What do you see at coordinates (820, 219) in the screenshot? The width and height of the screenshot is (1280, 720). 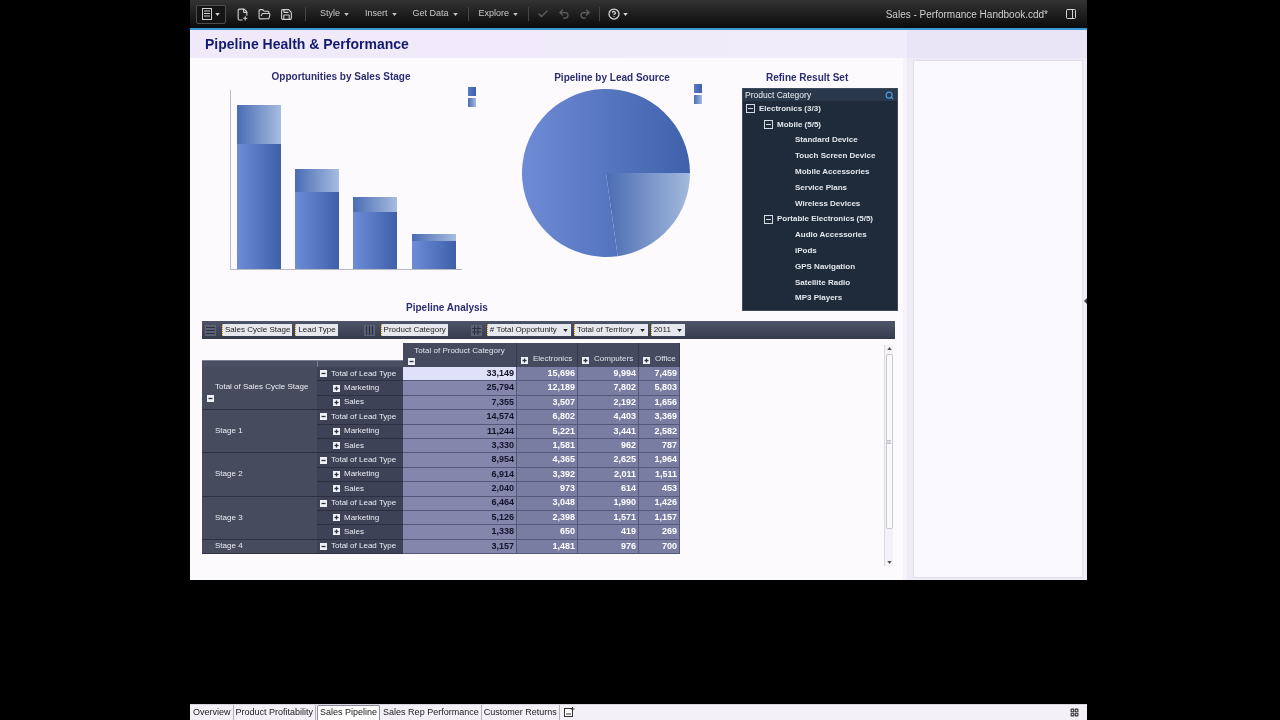 I see `tree-item: Portable Electronics (5/5)` at bounding box center [820, 219].